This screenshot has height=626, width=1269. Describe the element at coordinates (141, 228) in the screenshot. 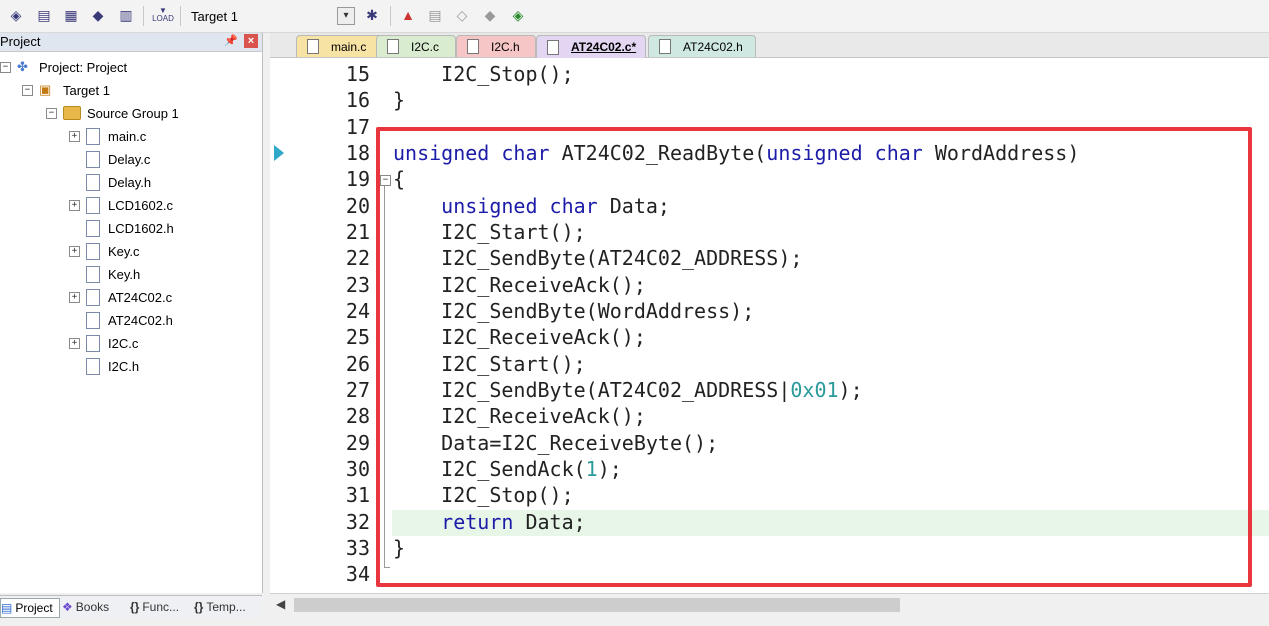

I see `tree-label: LCD1602.h` at that location.